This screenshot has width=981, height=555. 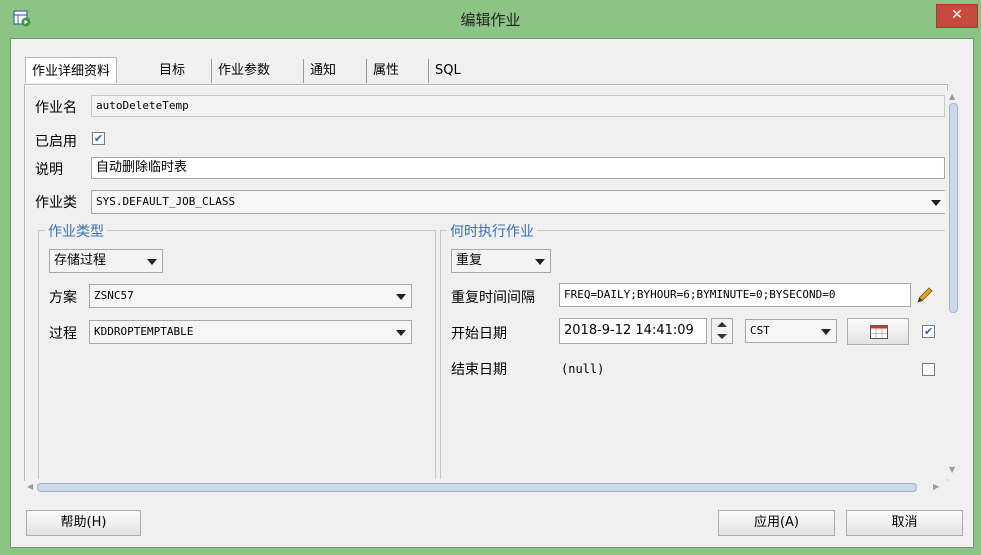 I want to click on title-bar: 编辑作业 ✕, so click(x=490, y=19).